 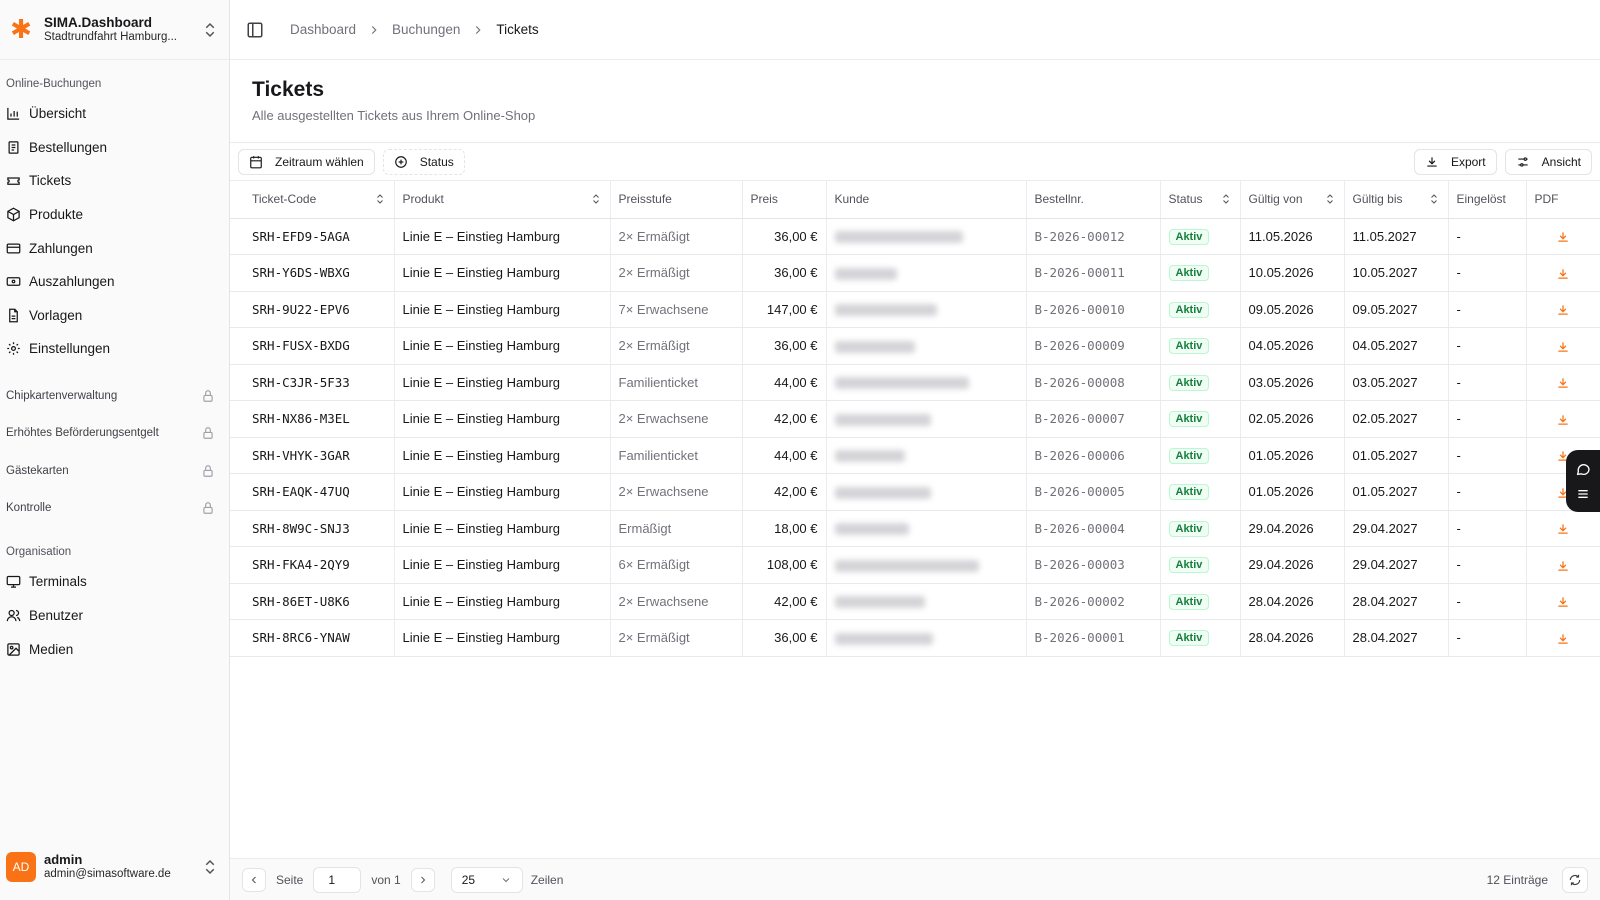 I want to click on ticket-code-cell: SRH-Y6DS-WBXG, so click(x=312, y=273).